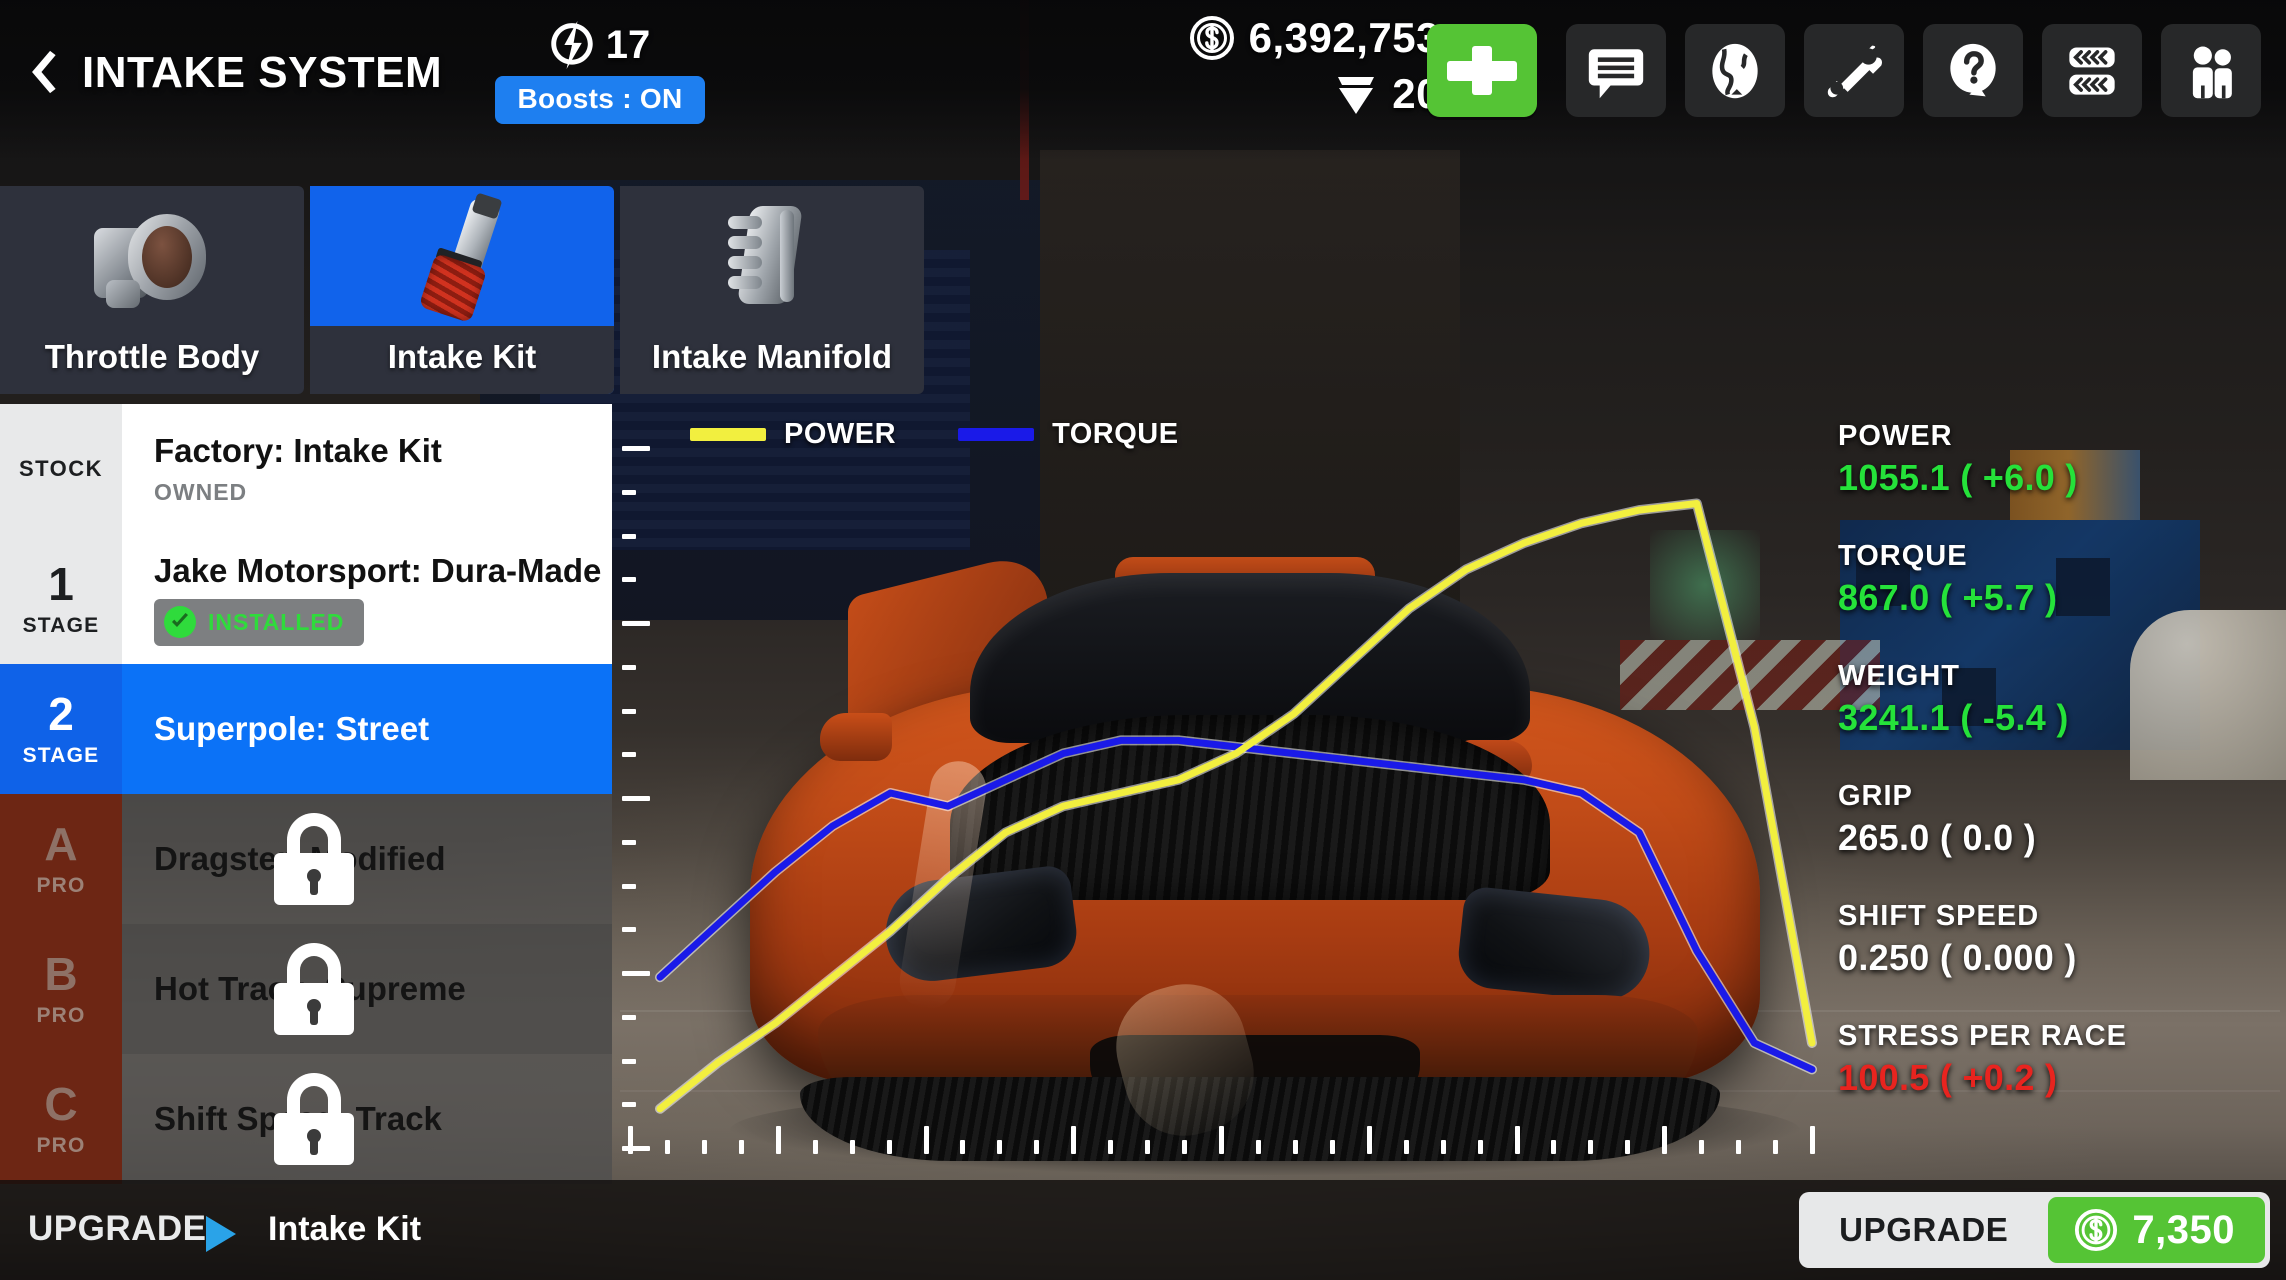 Image resolution: width=2286 pixels, height=1280 pixels. What do you see at coordinates (152, 356) in the screenshot?
I see `tab-label-throttle-body: Throttle Body` at bounding box center [152, 356].